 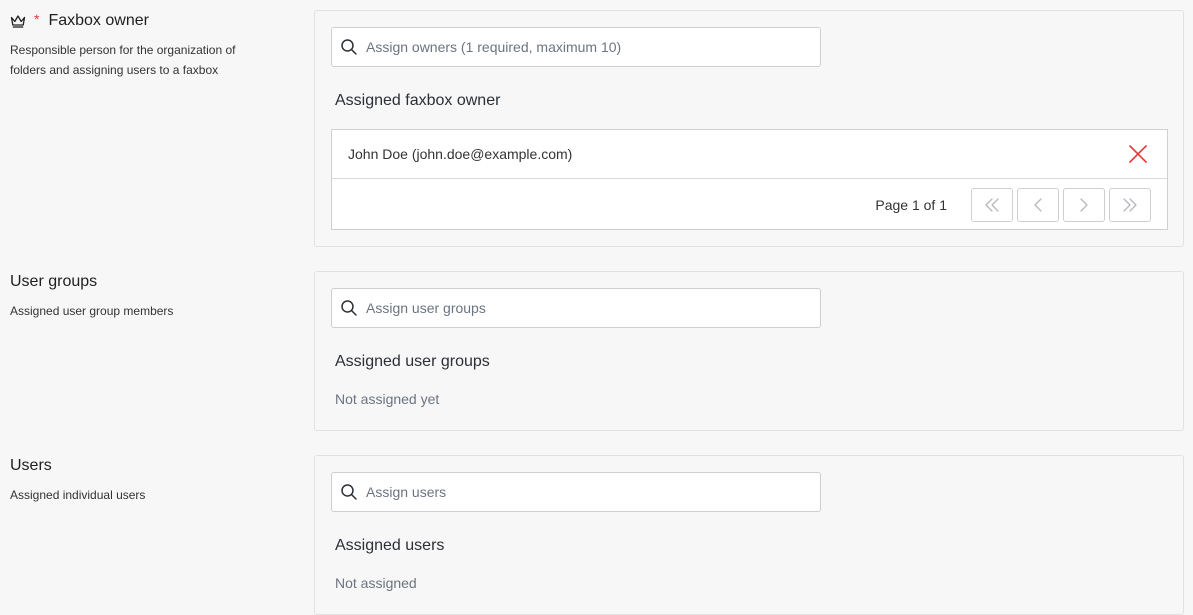 What do you see at coordinates (155, 21) in the screenshot?
I see `faxbox-owner-heading: * Faxbox owner` at bounding box center [155, 21].